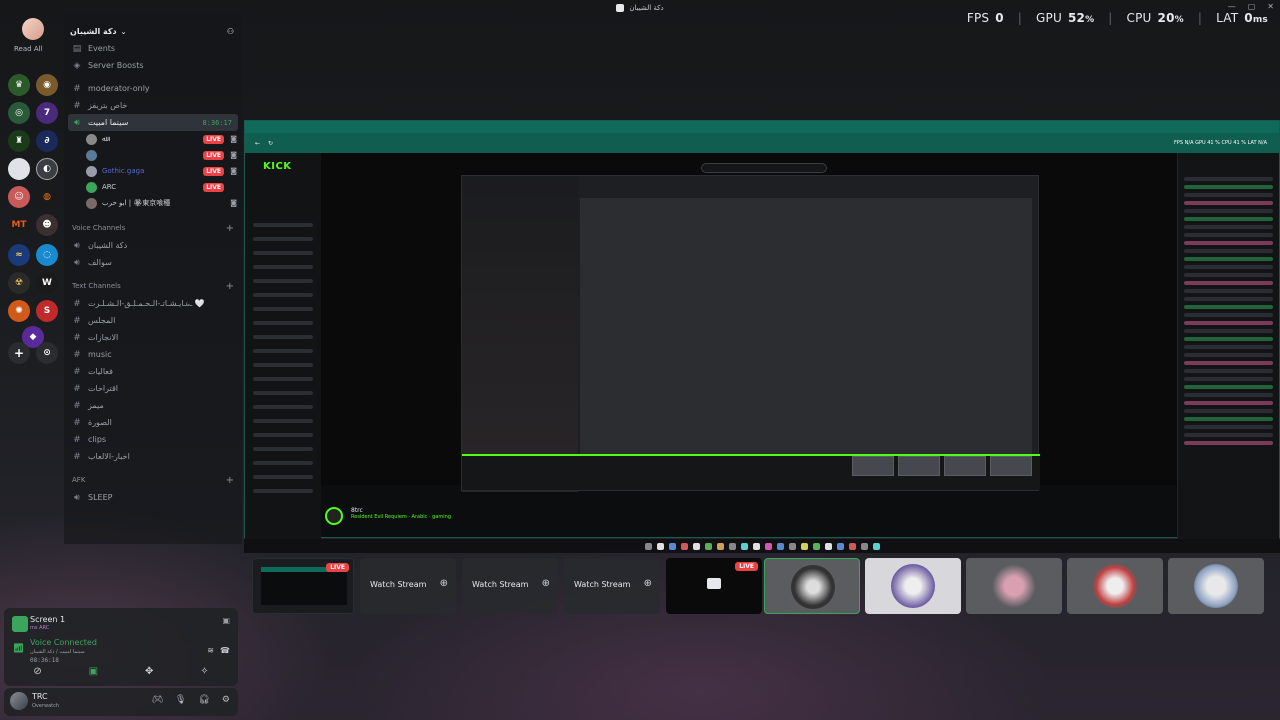 Image resolution: width=1280 pixels, height=720 pixels. Describe the element at coordinates (153, 371) in the screenshot. I see `text-channel: # فعاليات` at that location.